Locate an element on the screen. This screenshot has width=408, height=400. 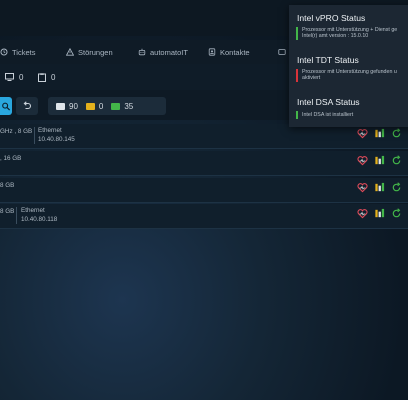
warning-icon is located at coordinates (70, 52).